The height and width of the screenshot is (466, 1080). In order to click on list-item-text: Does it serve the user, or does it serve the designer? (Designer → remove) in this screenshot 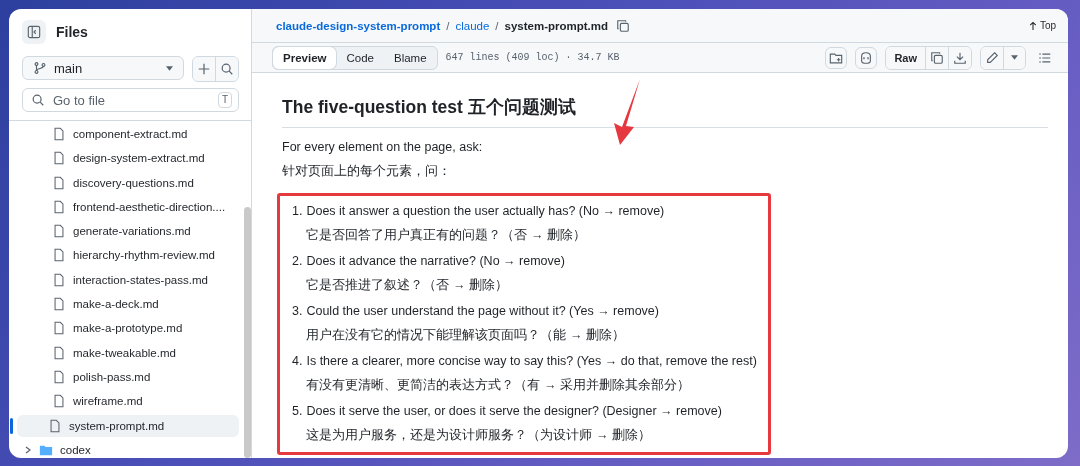, I will do `click(514, 411)`.